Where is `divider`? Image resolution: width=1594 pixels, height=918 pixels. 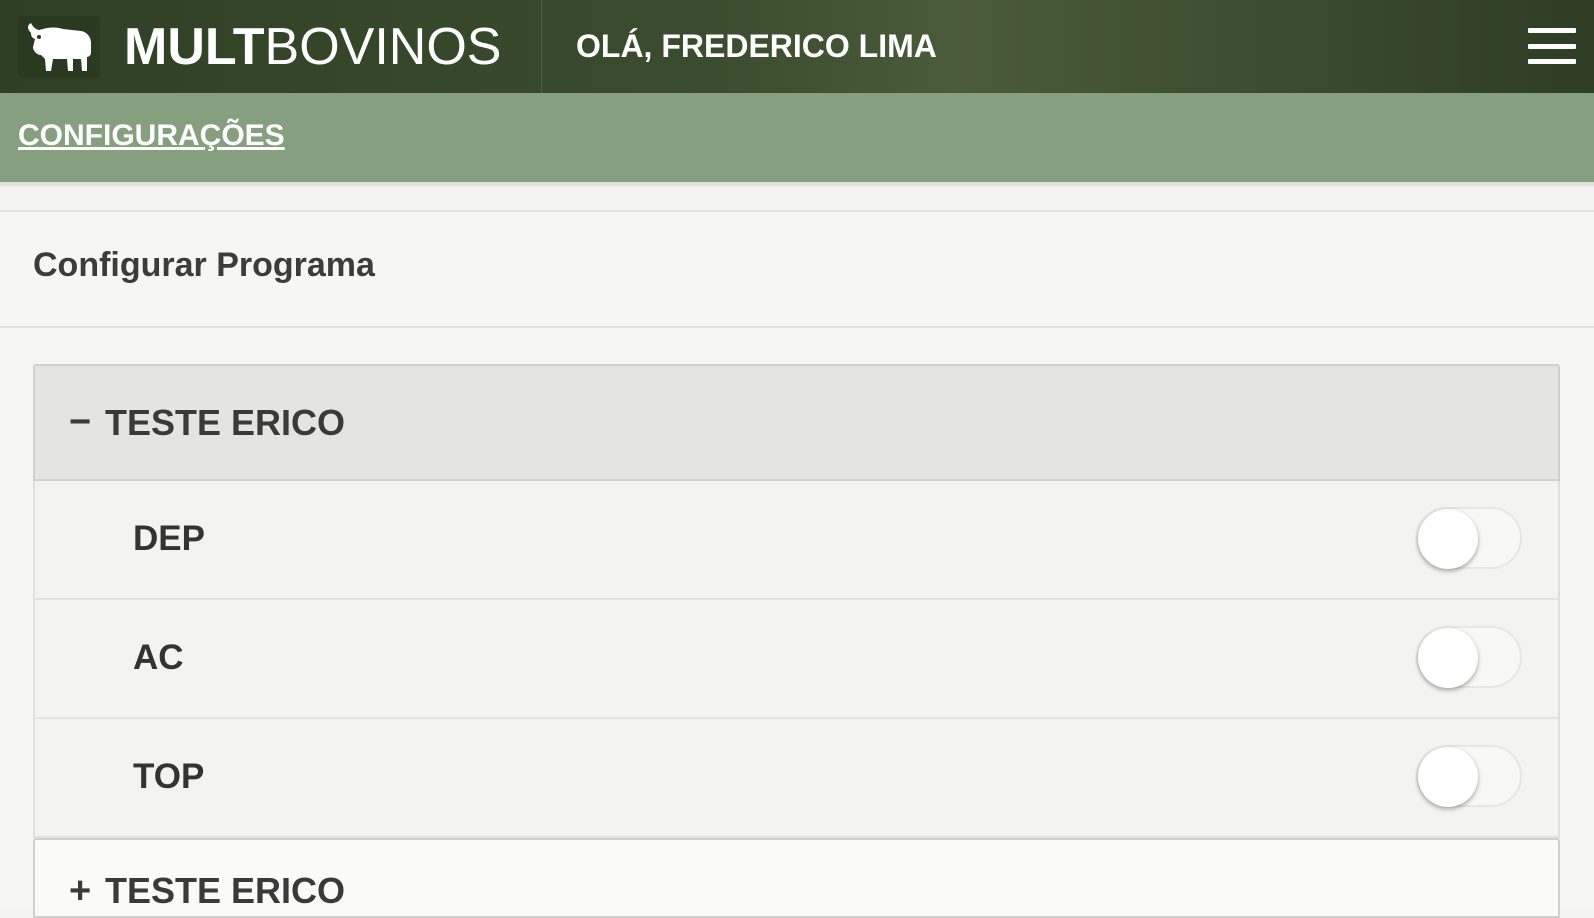 divider is located at coordinates (797, 327).